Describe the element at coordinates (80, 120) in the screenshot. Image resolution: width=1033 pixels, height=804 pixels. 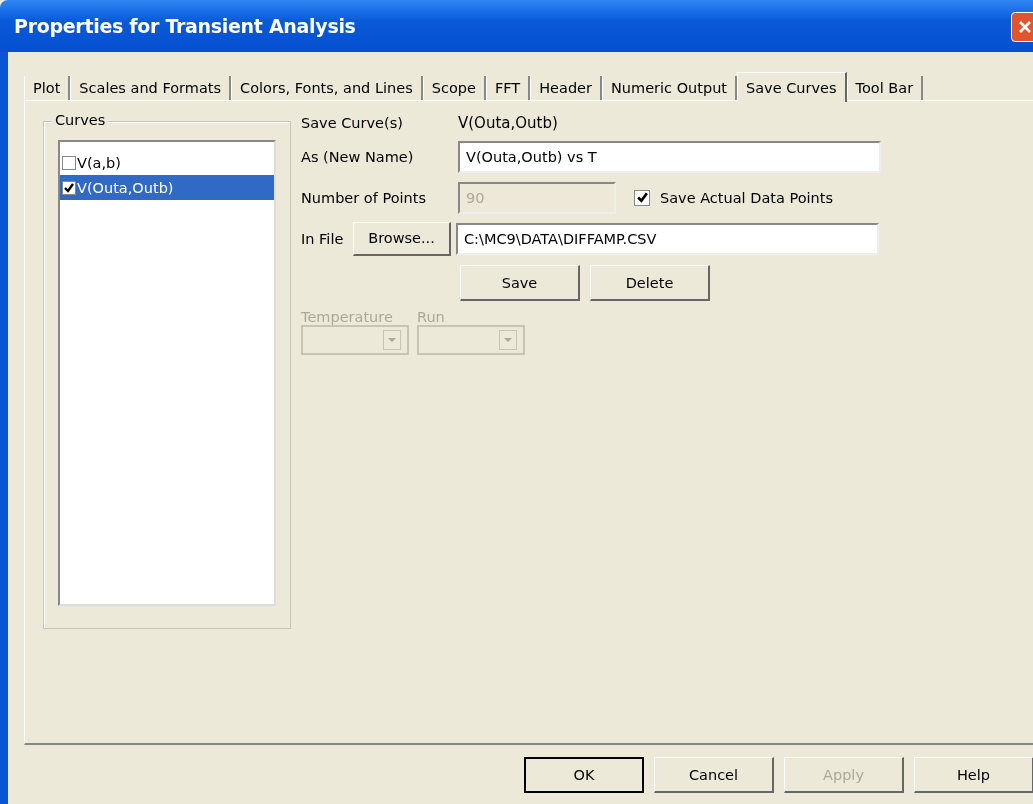
I see `group-title: Curves` at that location.